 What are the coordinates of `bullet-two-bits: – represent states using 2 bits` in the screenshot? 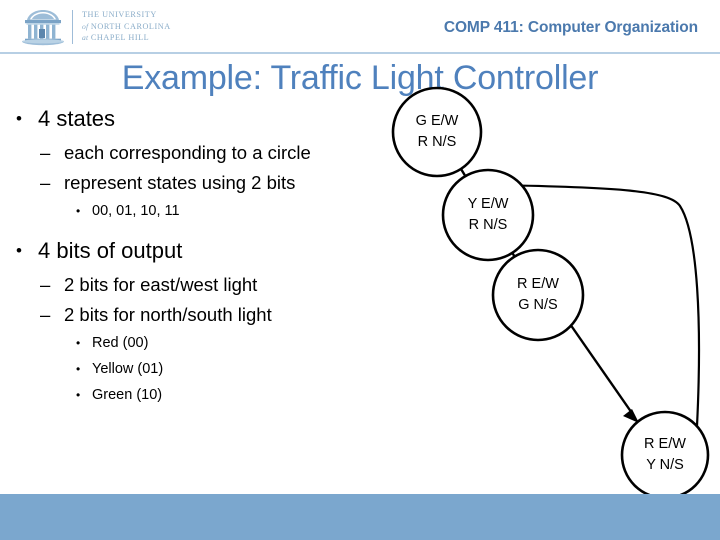 It's located at (196, 183).